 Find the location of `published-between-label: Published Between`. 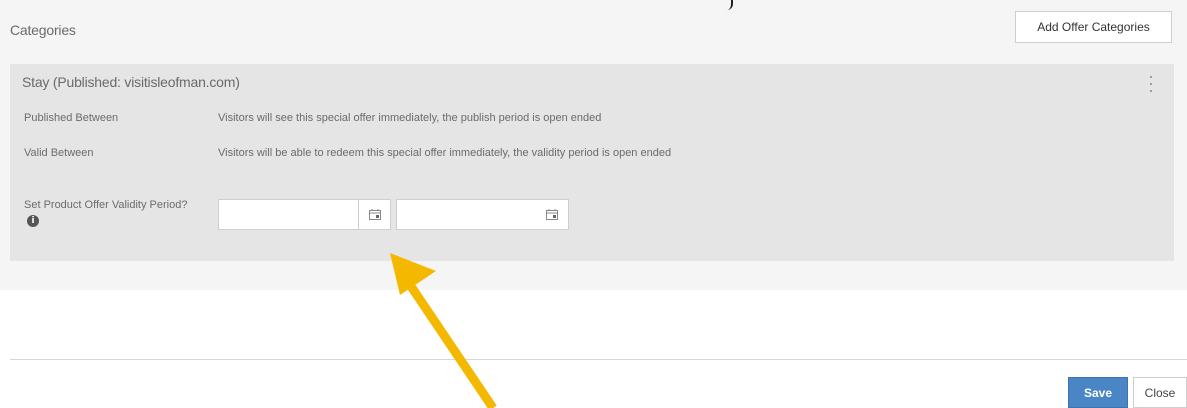

published-between-label: Published Between is located at coordinates (71, 118).